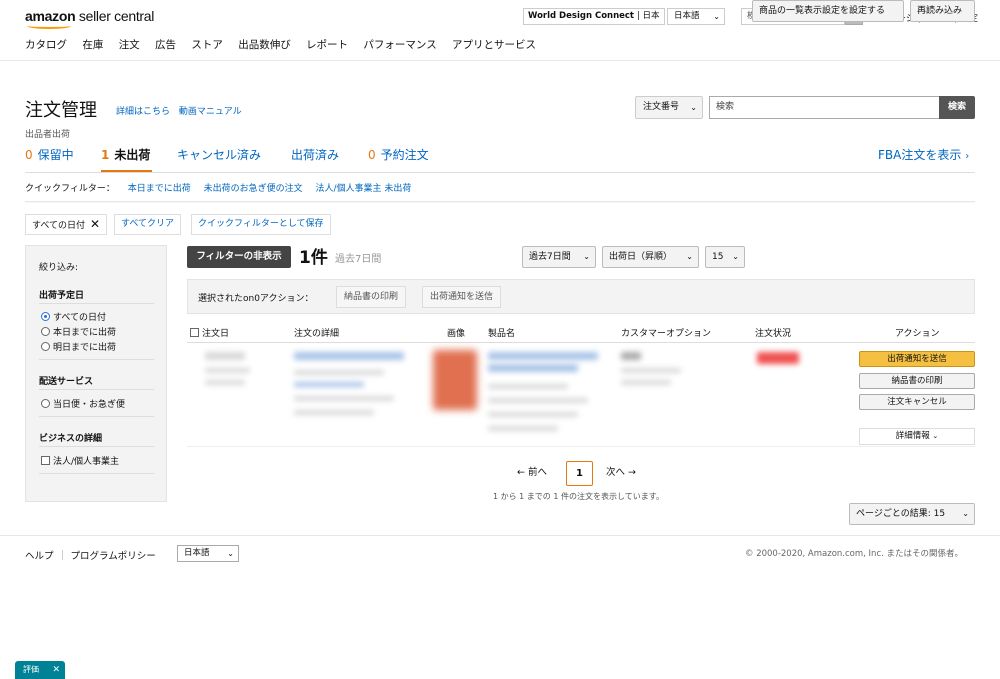  Describe the element at coordinates (143, 112) in the screenshot. I see `details-link: 詳細はこちら` at that location.